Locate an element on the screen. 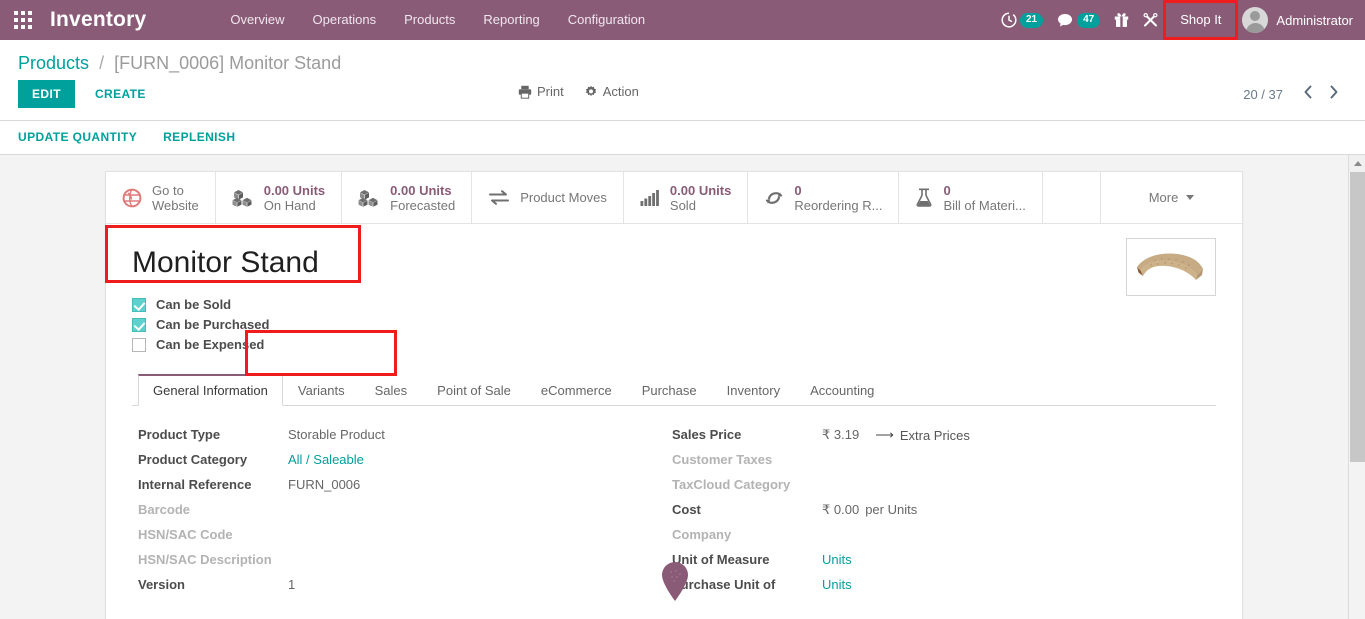  field-customer-taxes: Customer Taxes is located at coordinates (939, 461).